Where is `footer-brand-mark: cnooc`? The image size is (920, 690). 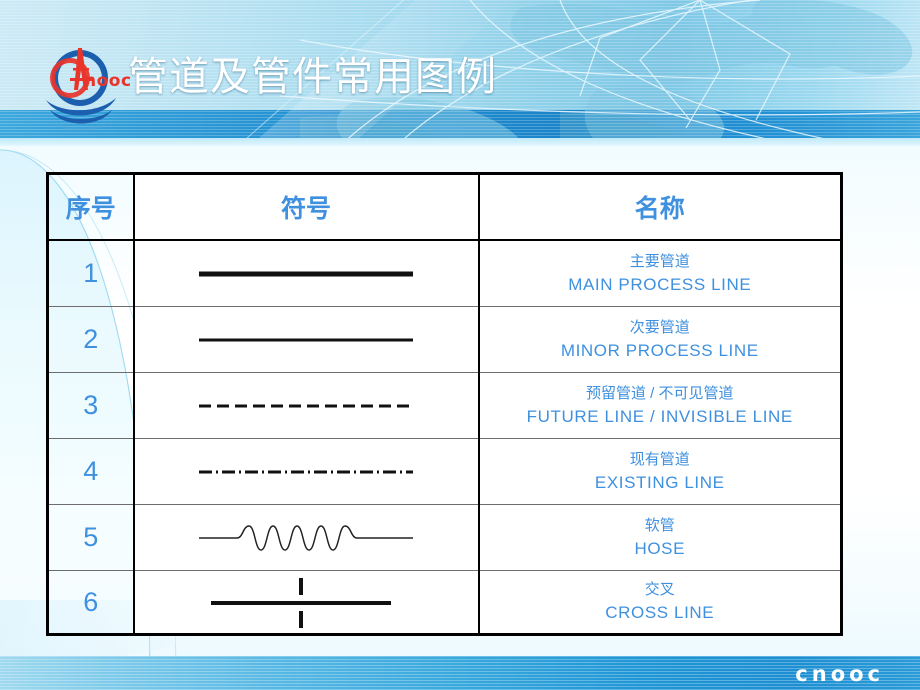
footer-brand-mark: cnooc is located at coordinates (839, 674).